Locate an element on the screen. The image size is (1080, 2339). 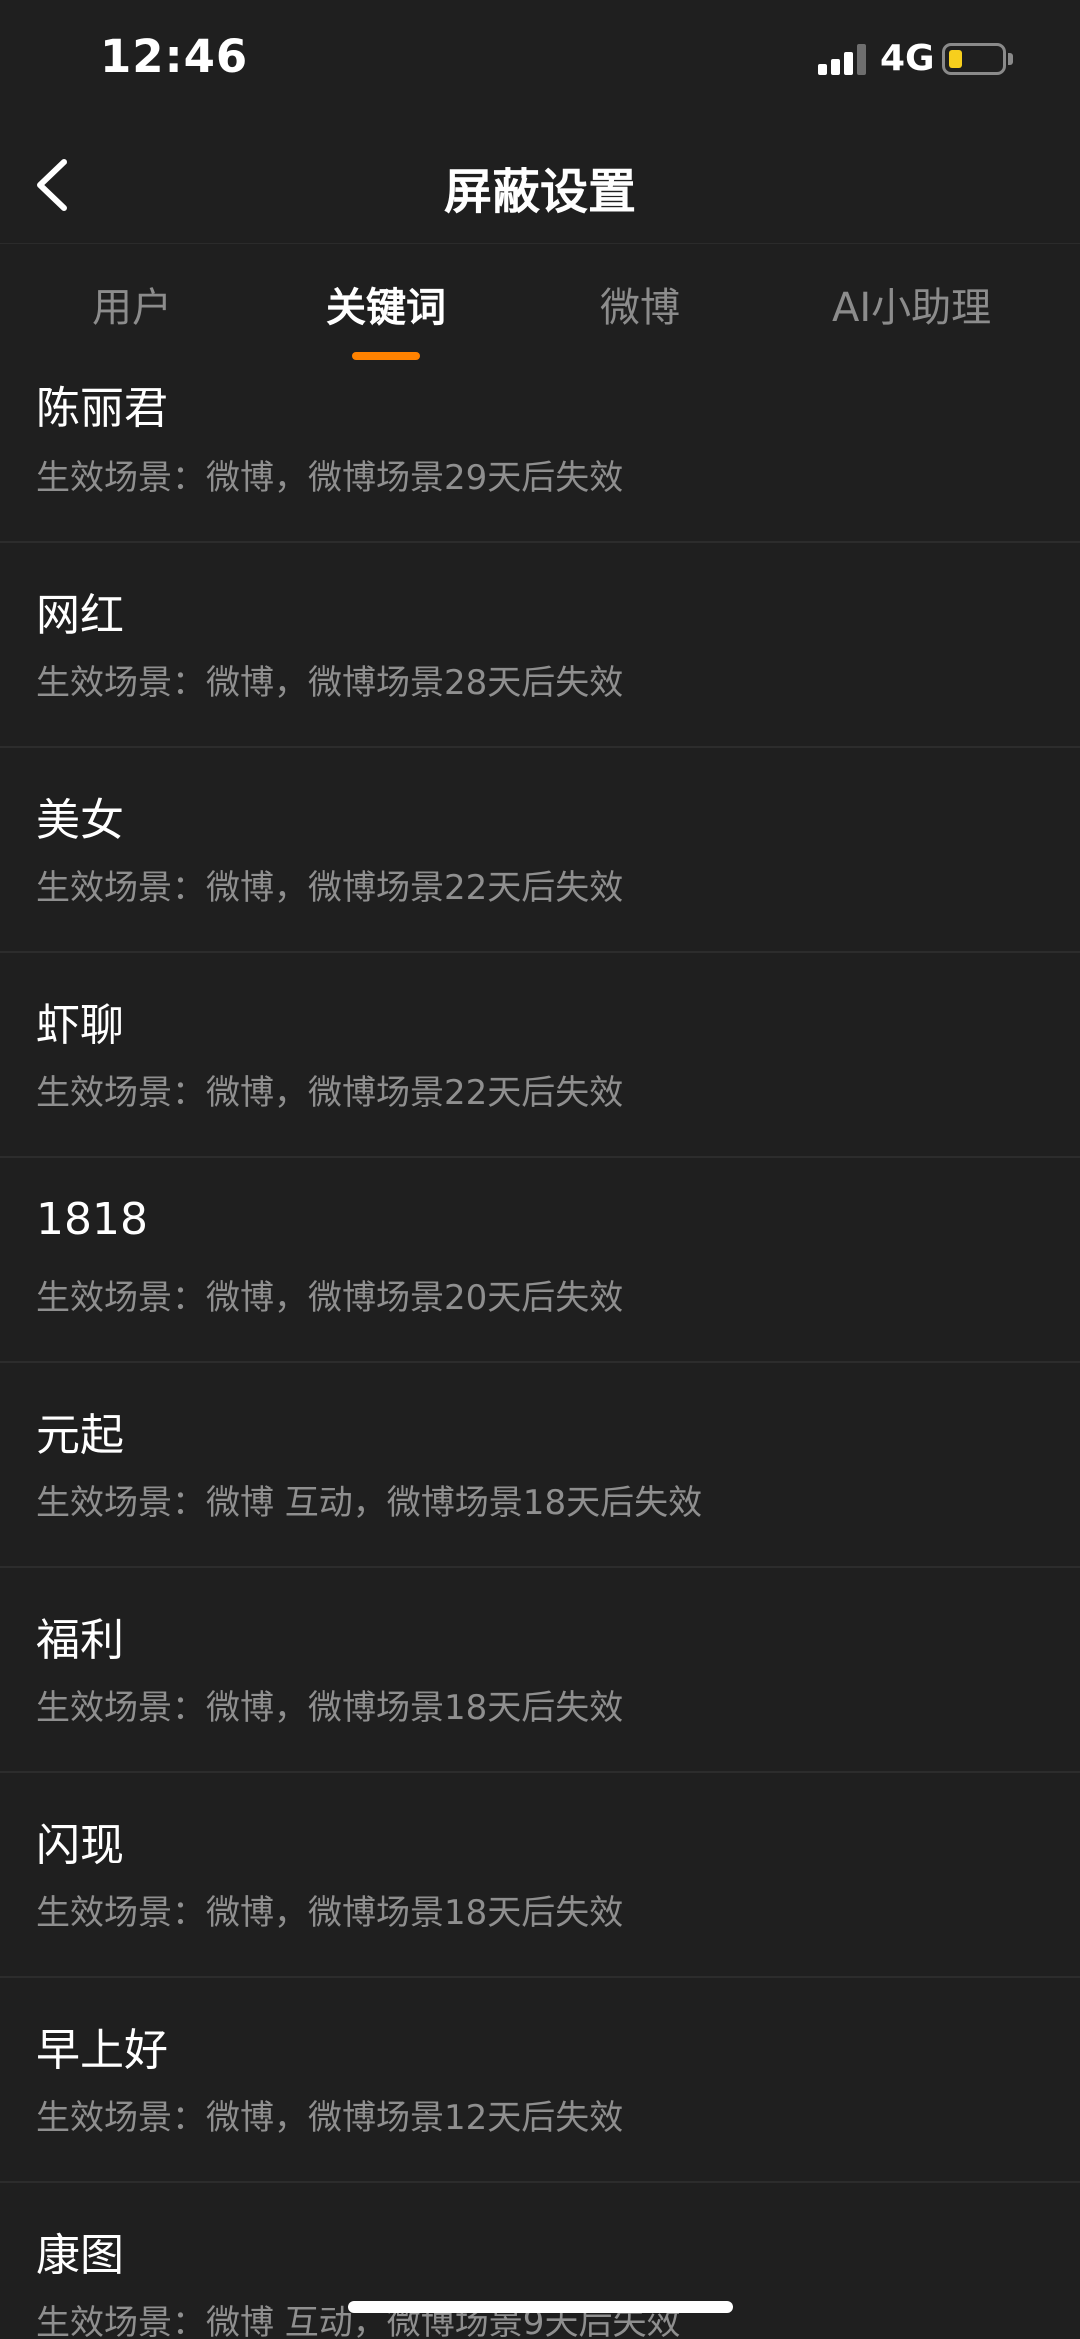
keyword-text: 网红 is located at coordinates (80, 615).